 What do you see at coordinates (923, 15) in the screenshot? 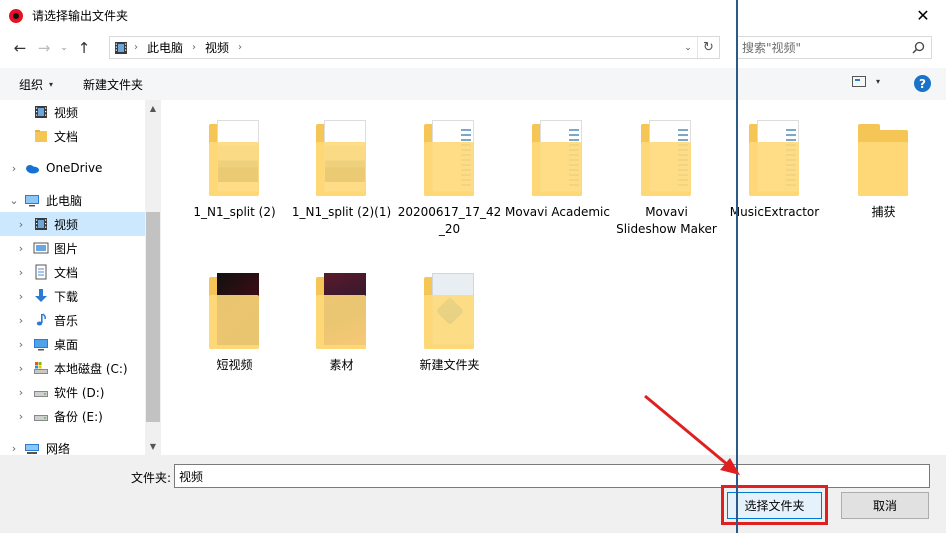
I see `close-button: ✕` at bounding box center [923, 15].